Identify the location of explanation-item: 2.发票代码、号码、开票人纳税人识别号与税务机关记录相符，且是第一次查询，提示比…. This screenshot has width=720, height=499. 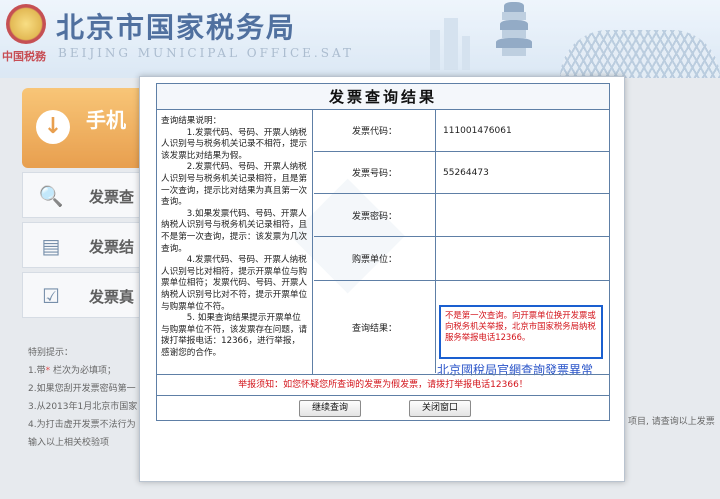
(234, 185).